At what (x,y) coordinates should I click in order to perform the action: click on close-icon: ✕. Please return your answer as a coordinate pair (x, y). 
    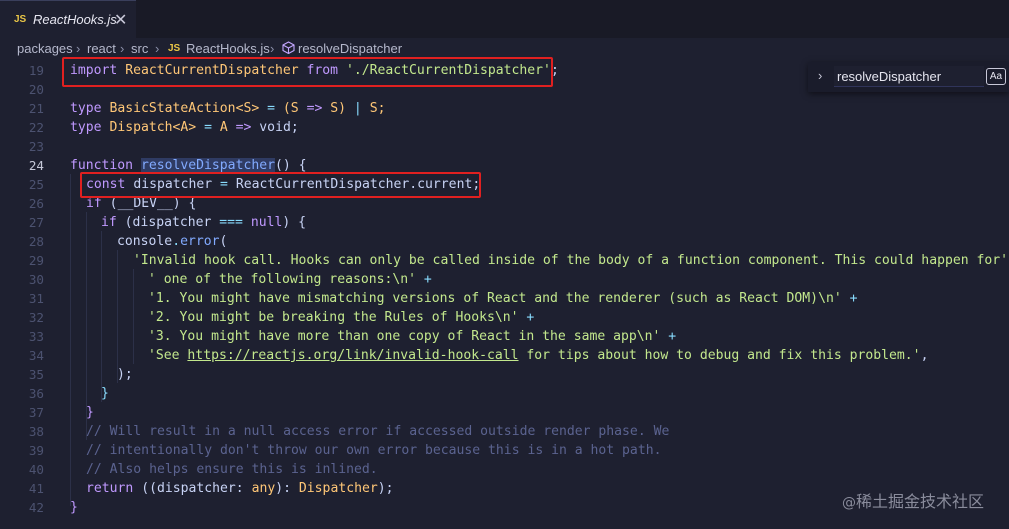
    Looking at the image, I should click on (120, 20).